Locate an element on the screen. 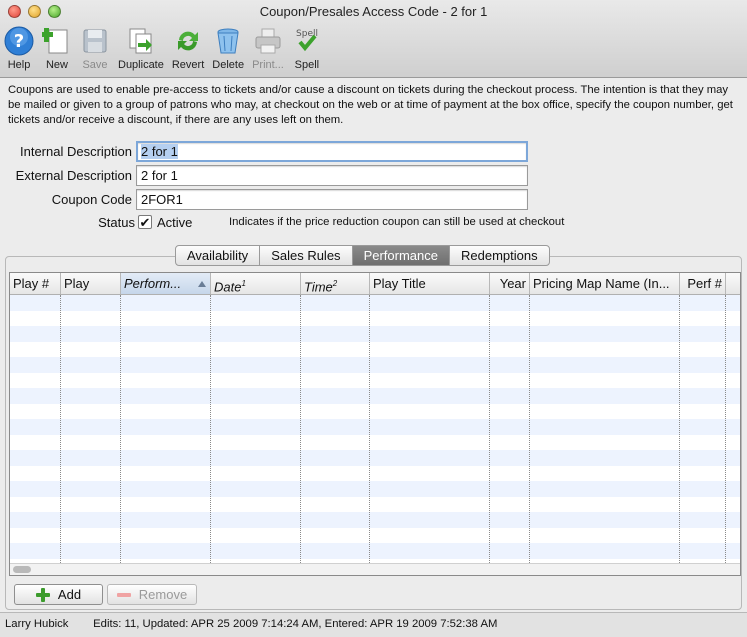 The height and width of the screenshot is (637, 747). external-description-row: External Description 2 for 1 is located at coordinates (373, 176).